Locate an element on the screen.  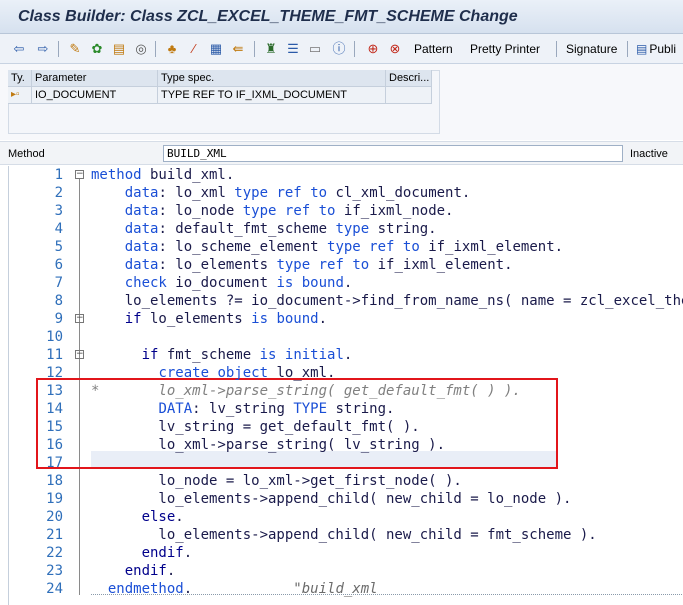
line-number: 11 is located at coordinates (54, 355).